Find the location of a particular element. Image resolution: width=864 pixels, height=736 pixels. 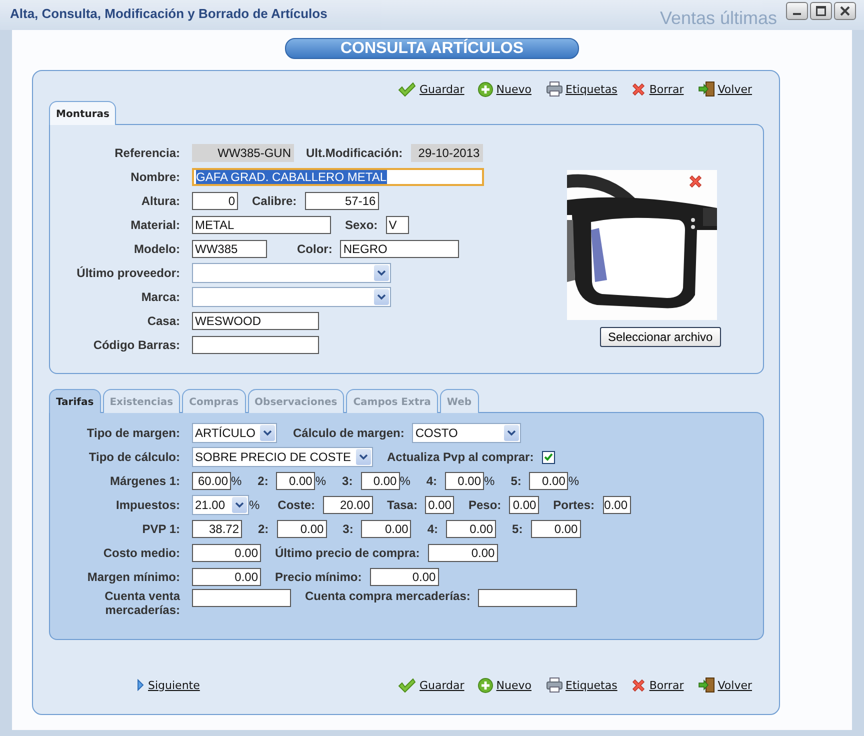

plus-icon is located at coordinates (486, 89).